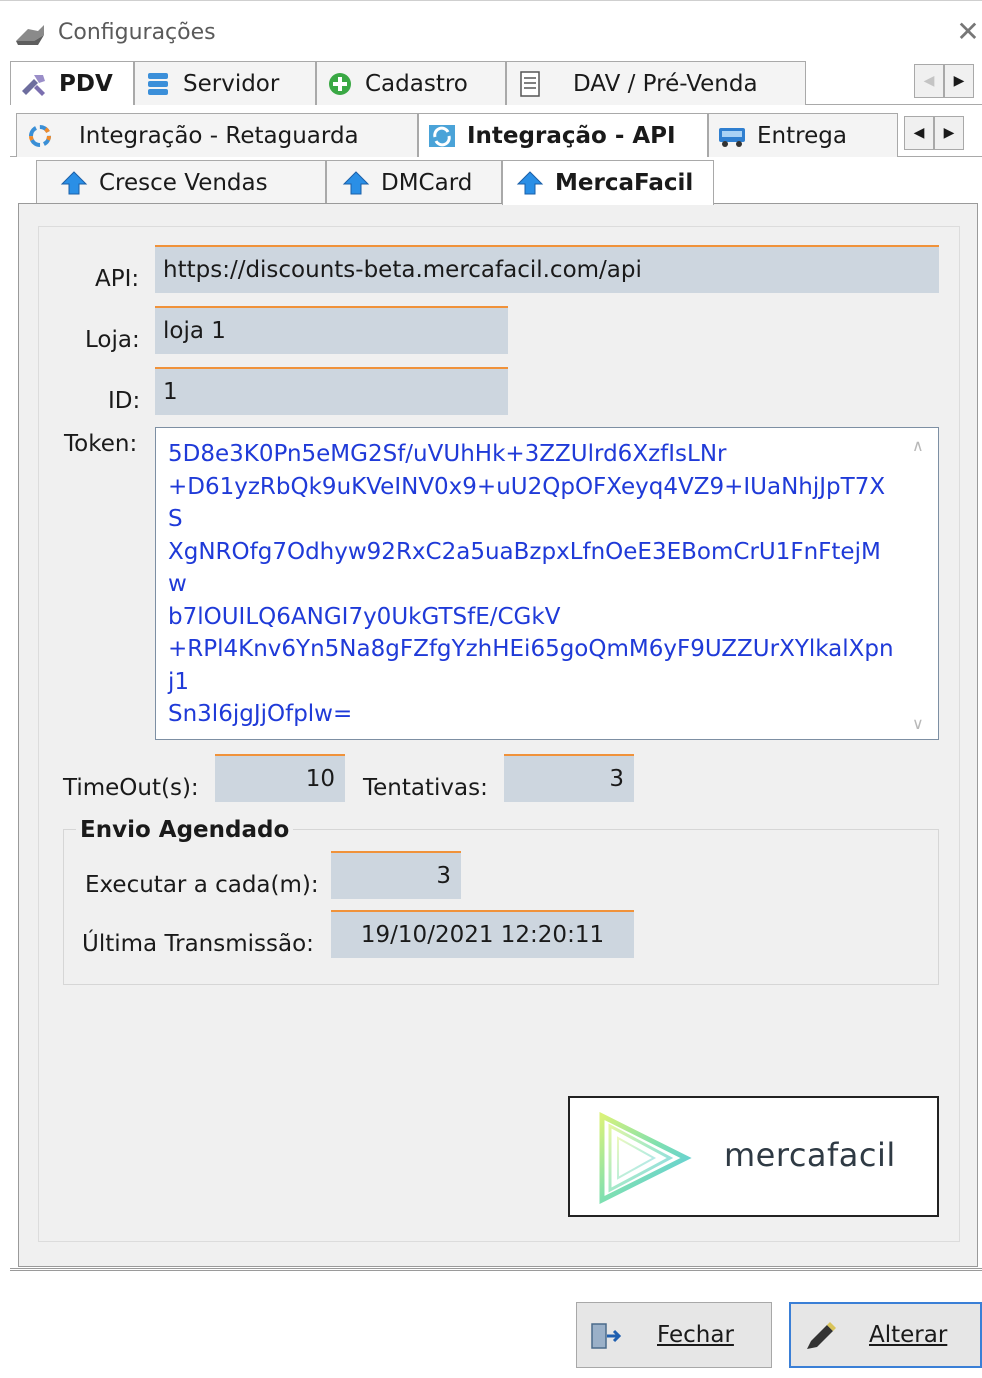 This screenshot has height=1378, width=982. What do you see at coordinates (569, 778) in the screenshot?
I see `tentativas-field: 3` at bounding box center [569, 778].